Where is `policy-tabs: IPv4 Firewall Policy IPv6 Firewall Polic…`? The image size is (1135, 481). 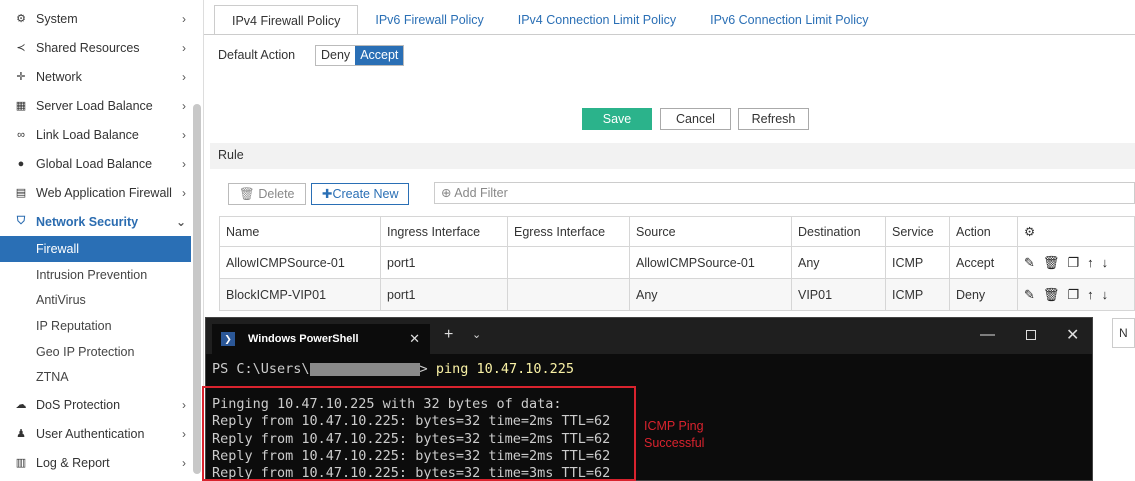 policy-tabs: IPv4 Firewall Policy IPv6 Firewall Polic… is located at coordinates (550, 20).